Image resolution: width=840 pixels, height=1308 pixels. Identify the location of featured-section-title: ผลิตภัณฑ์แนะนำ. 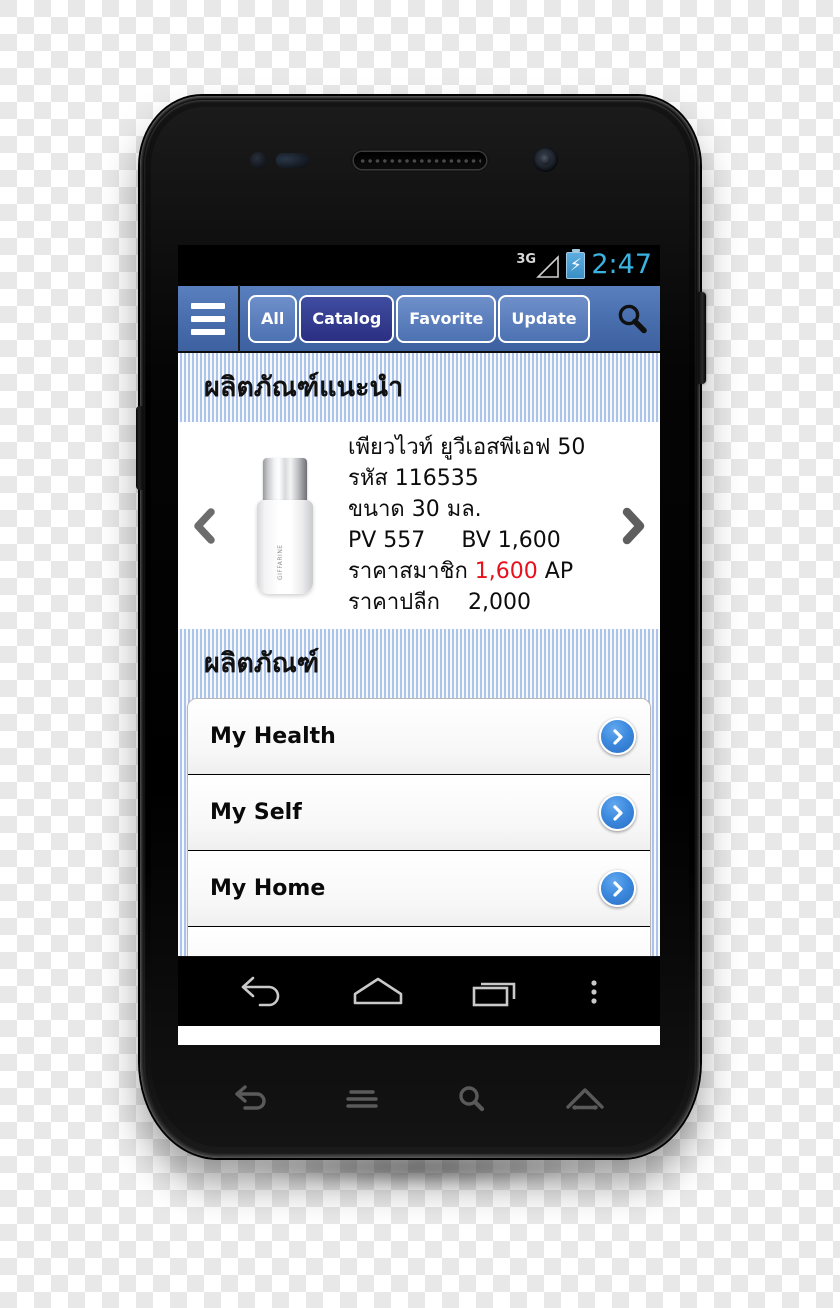
(304, 387).